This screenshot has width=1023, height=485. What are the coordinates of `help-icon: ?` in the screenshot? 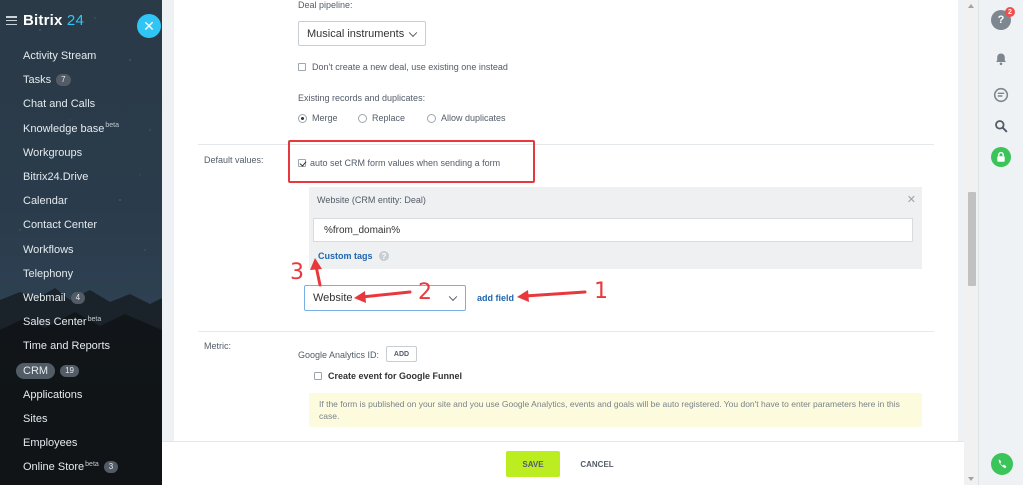 It's located at (384, 256).